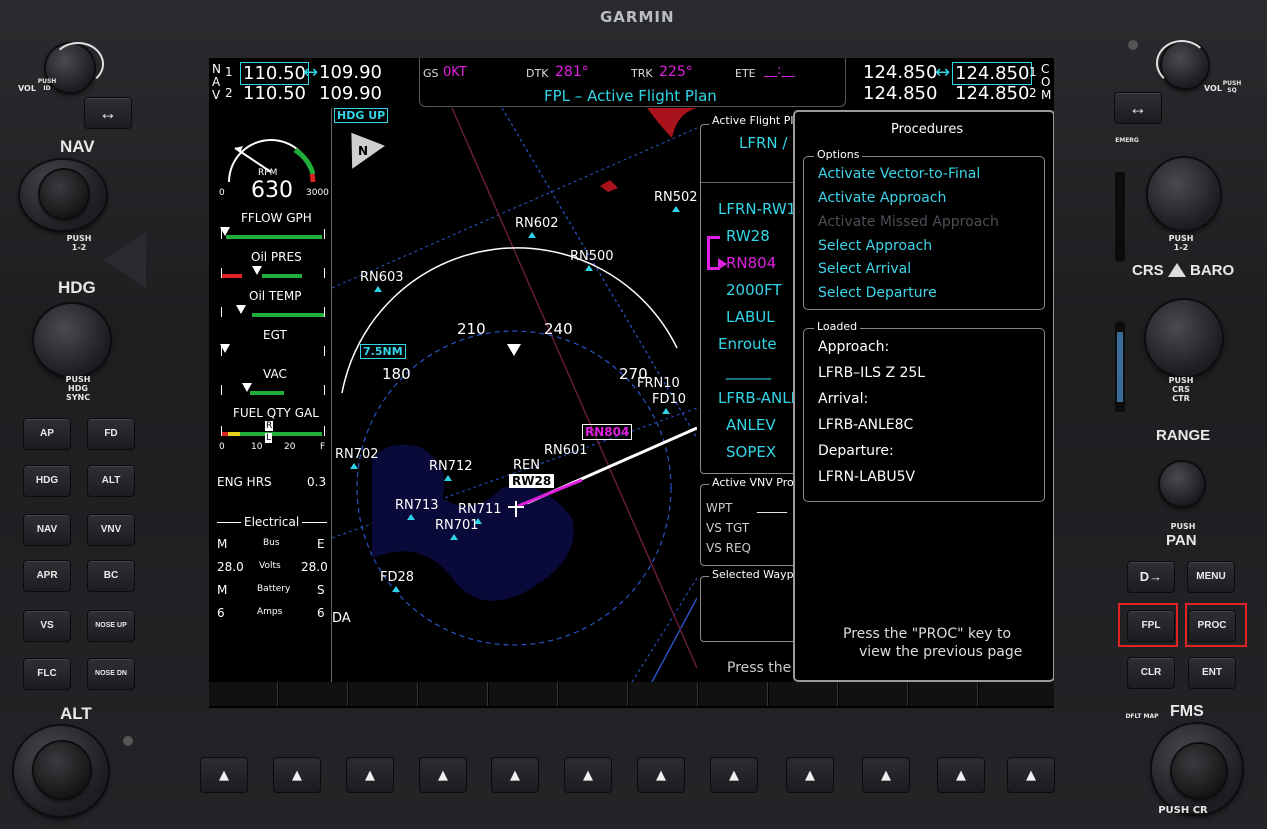  What do you see at coordinates (111, 576) in the screenshot?
I see `bc-button: BC` at bounding box center [111, 576].